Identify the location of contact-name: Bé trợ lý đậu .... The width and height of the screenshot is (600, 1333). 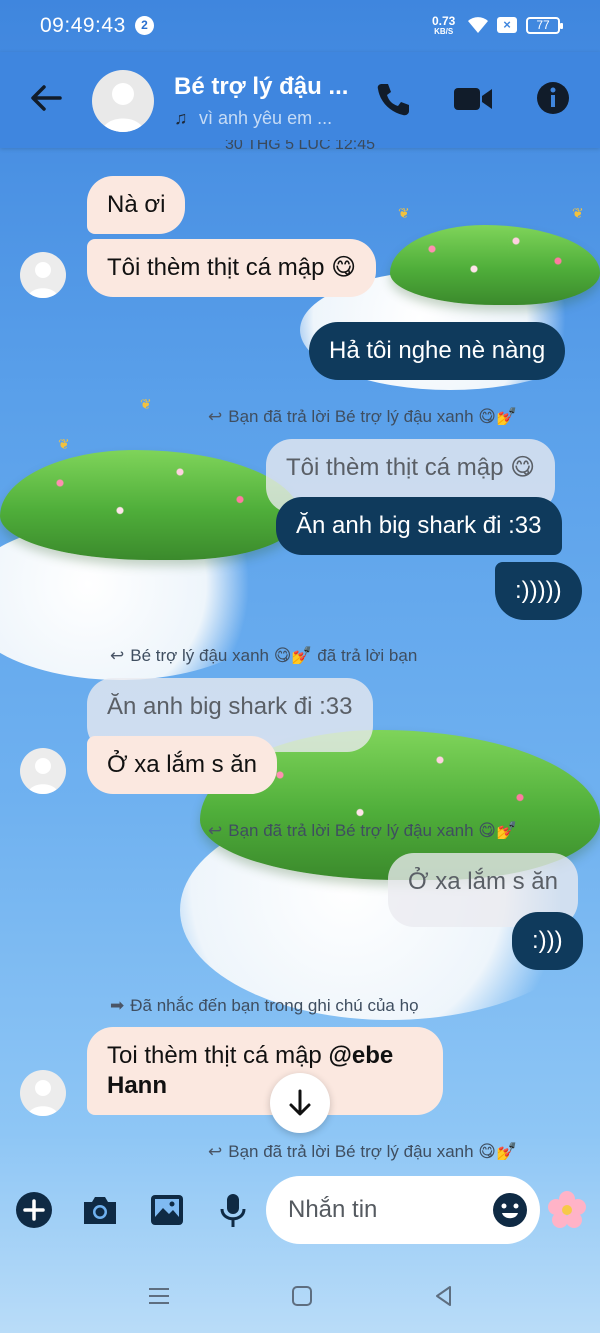
(261, 87).